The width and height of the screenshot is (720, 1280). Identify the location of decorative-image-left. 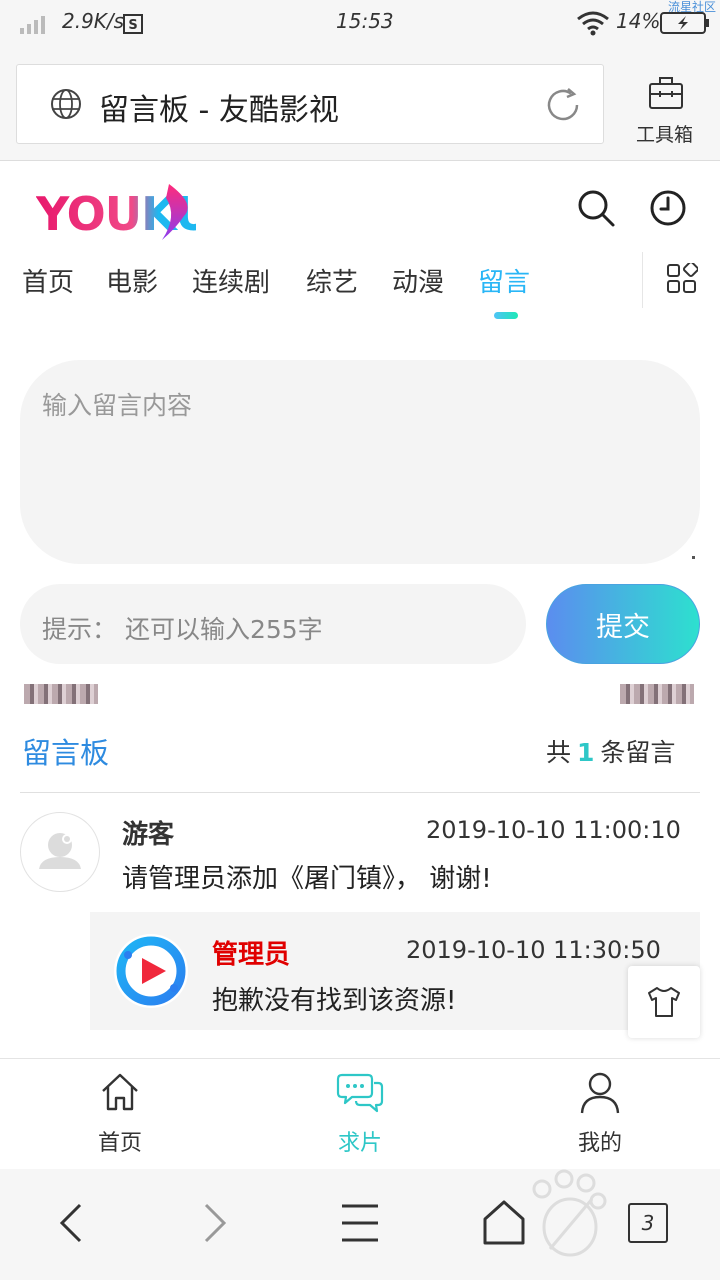
(61, 694).